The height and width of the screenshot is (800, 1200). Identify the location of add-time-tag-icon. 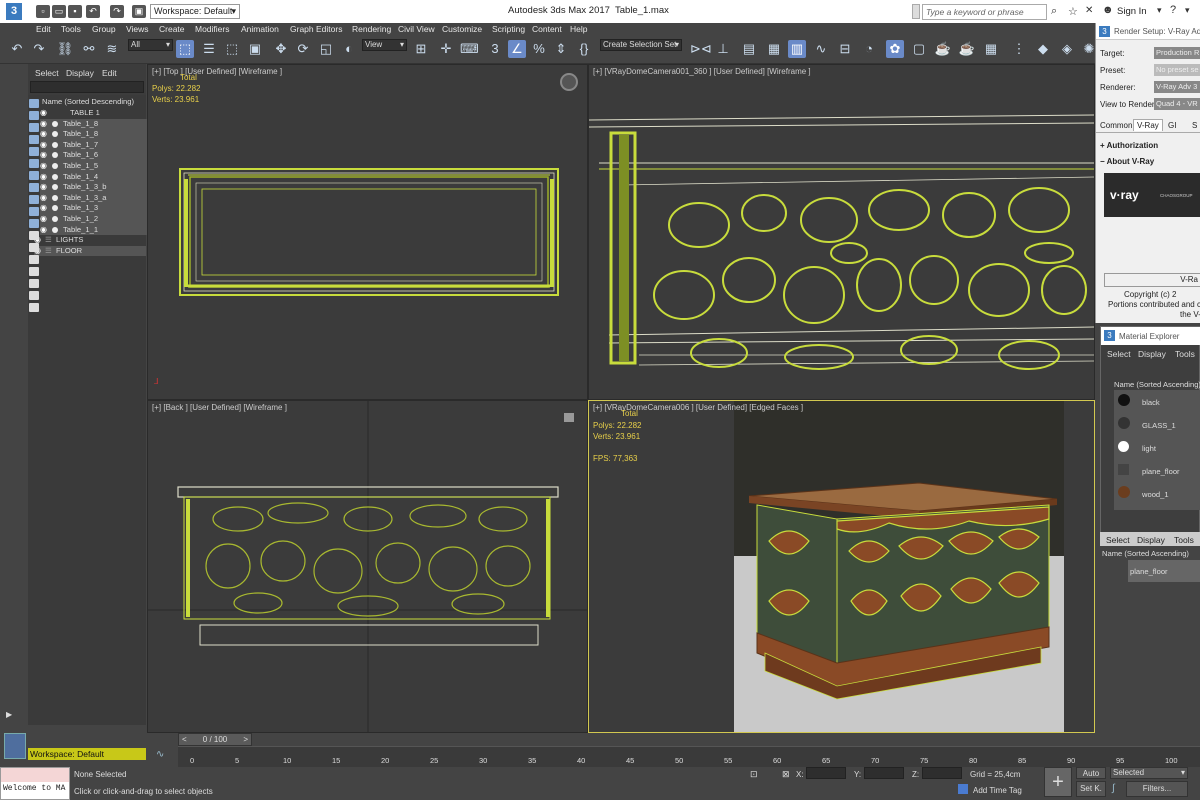
(963, 789).